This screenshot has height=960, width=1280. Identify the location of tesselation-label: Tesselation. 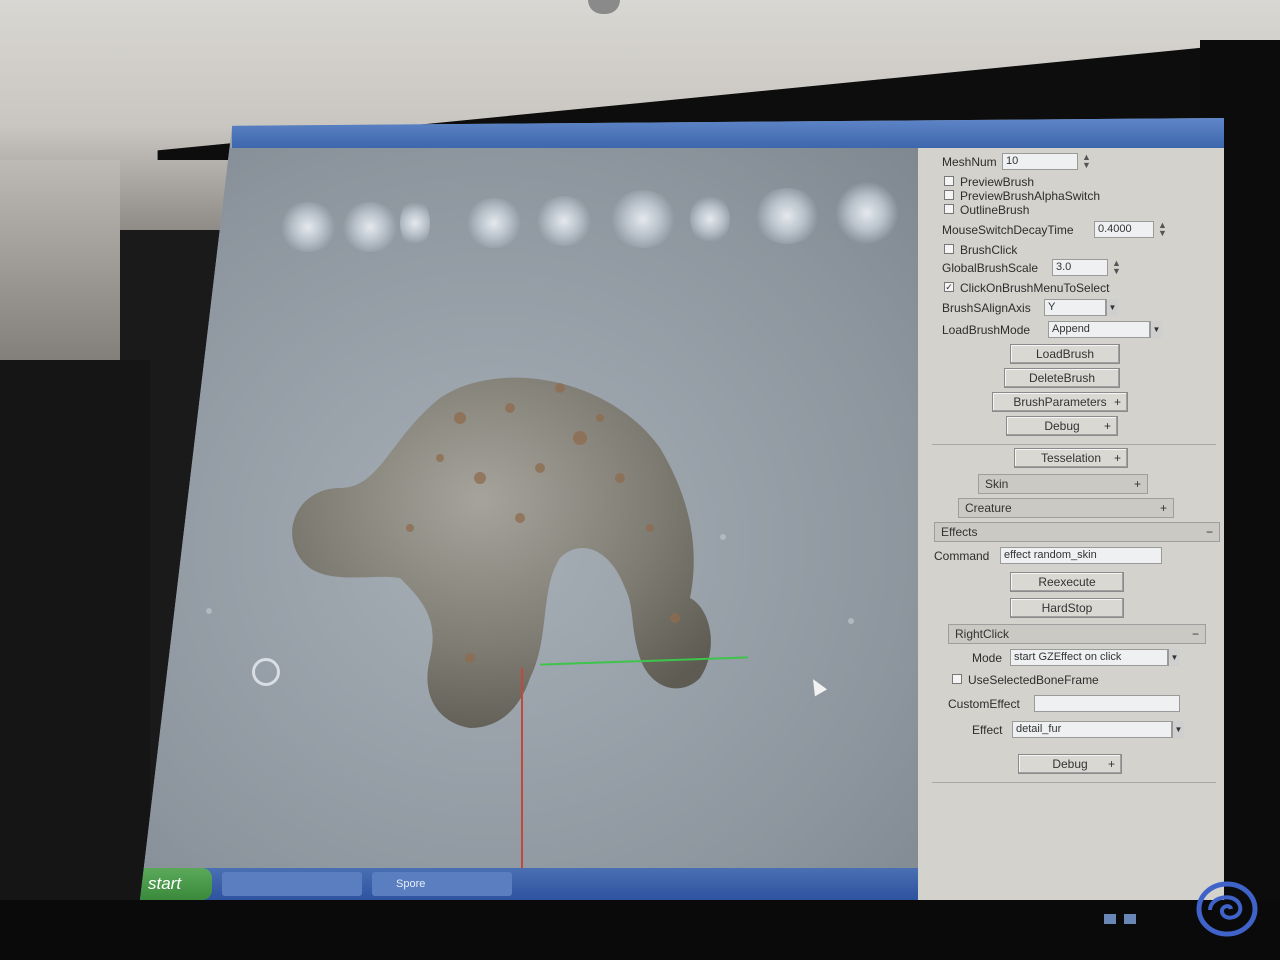
(1071, 458).